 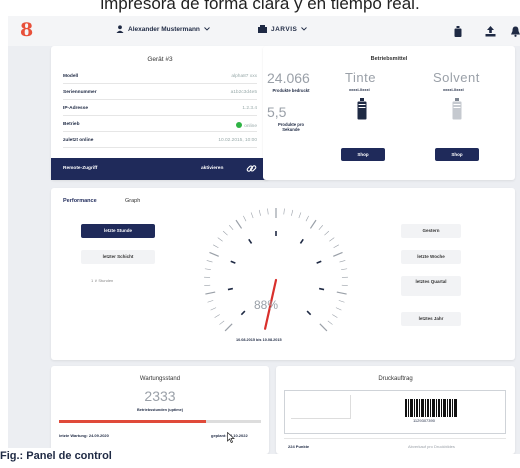 I want to click on solvent-shop-button: Shop, so click(x=457, y=154).